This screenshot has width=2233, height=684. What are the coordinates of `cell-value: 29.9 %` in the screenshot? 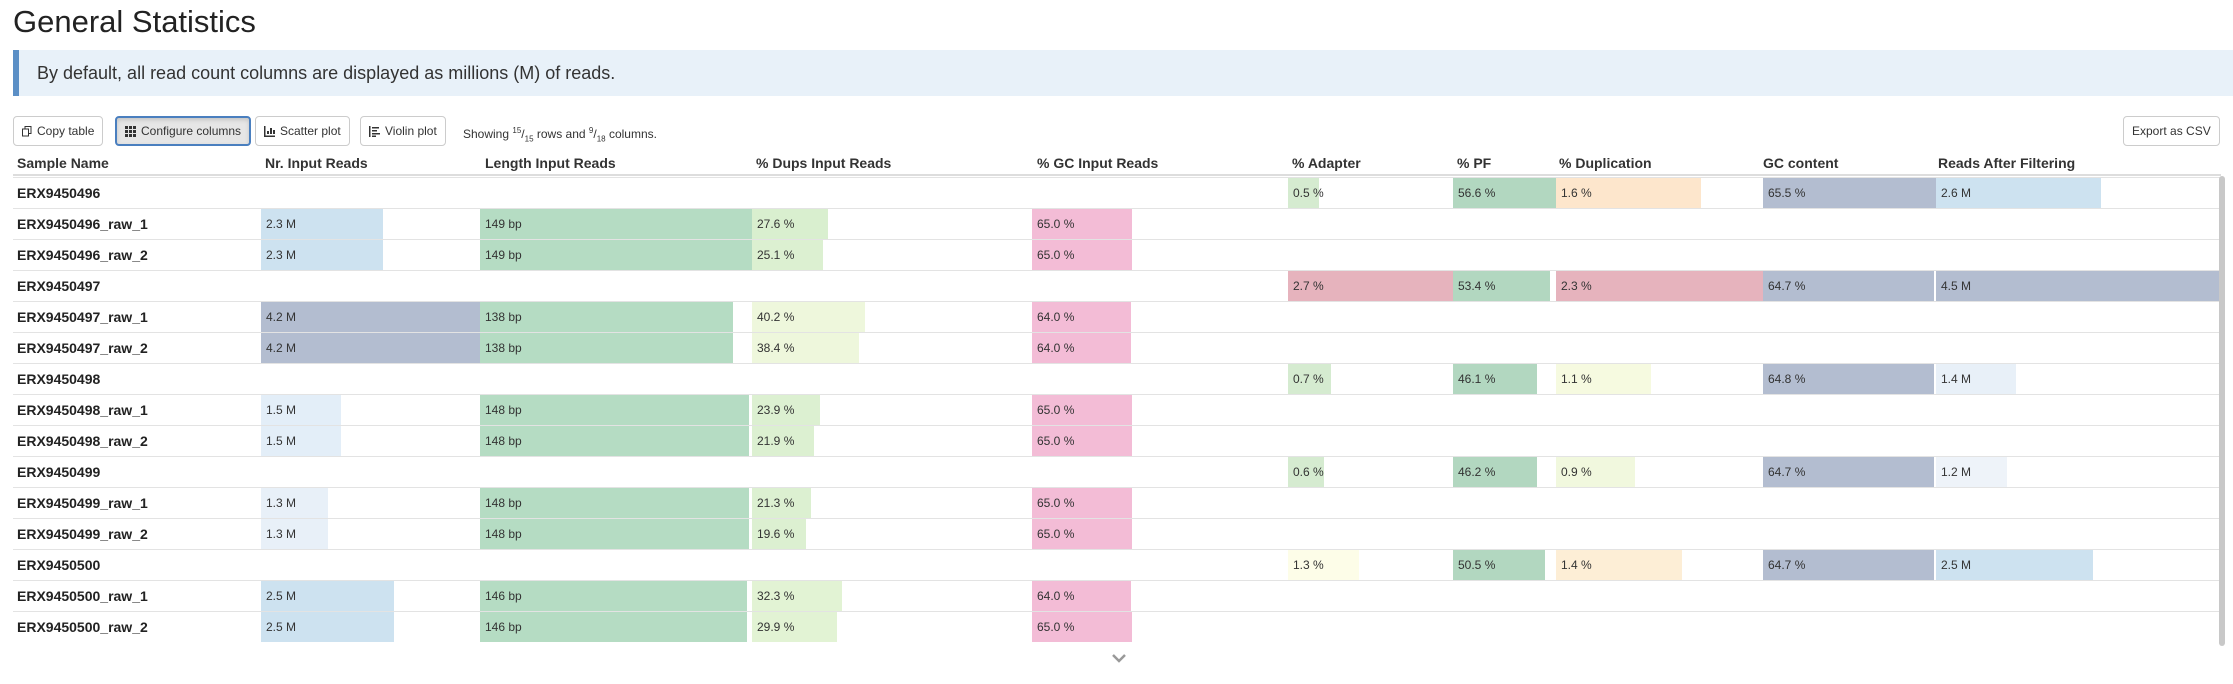 It's located at (776, 627).